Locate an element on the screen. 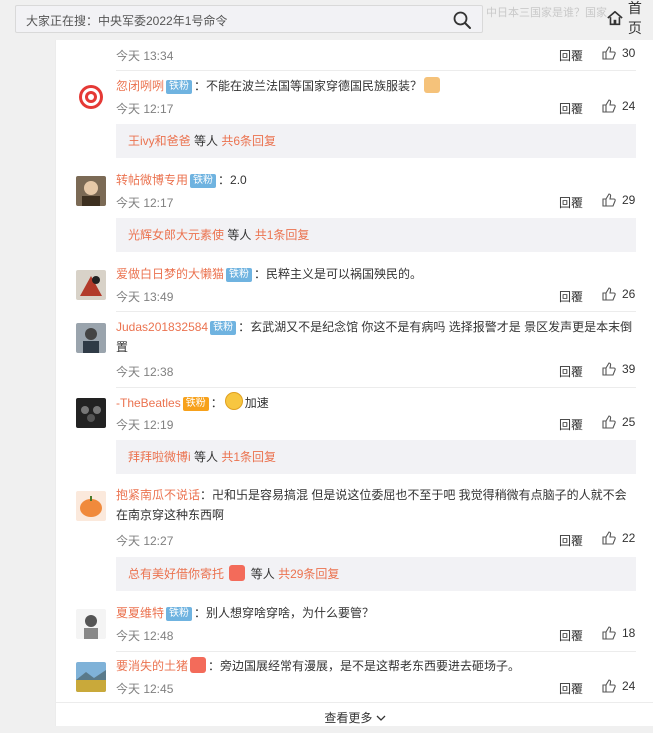 The height and width of the screenshot is (733, 653). like-count: 25 is located at coordinates (629, 422).